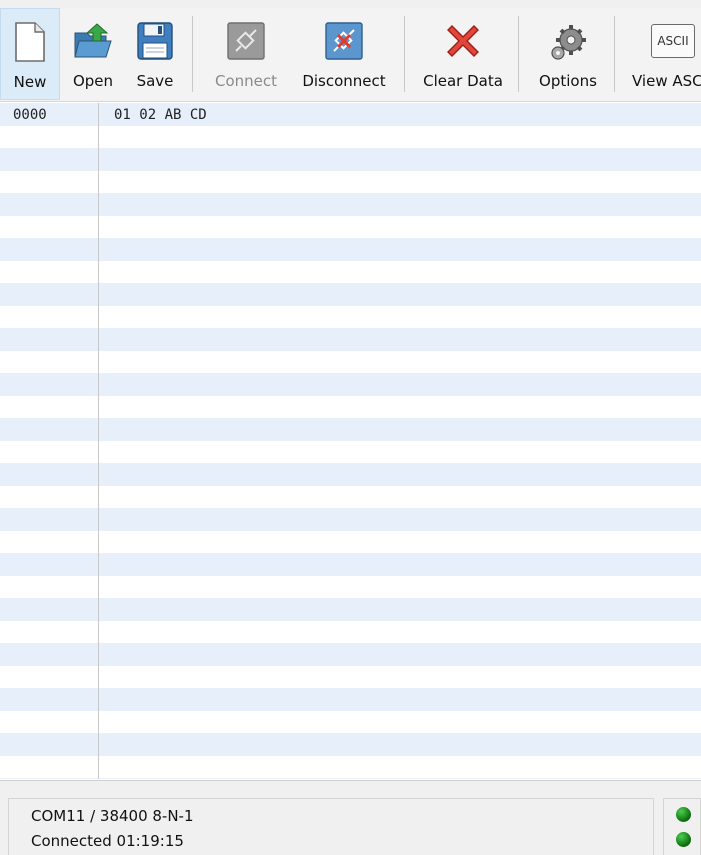 This screenshot has width=701, height=855. Describe the element at coordinates (344, 81) in the screenshot. I see `disconnect-button-label: Disconnect` at that location.